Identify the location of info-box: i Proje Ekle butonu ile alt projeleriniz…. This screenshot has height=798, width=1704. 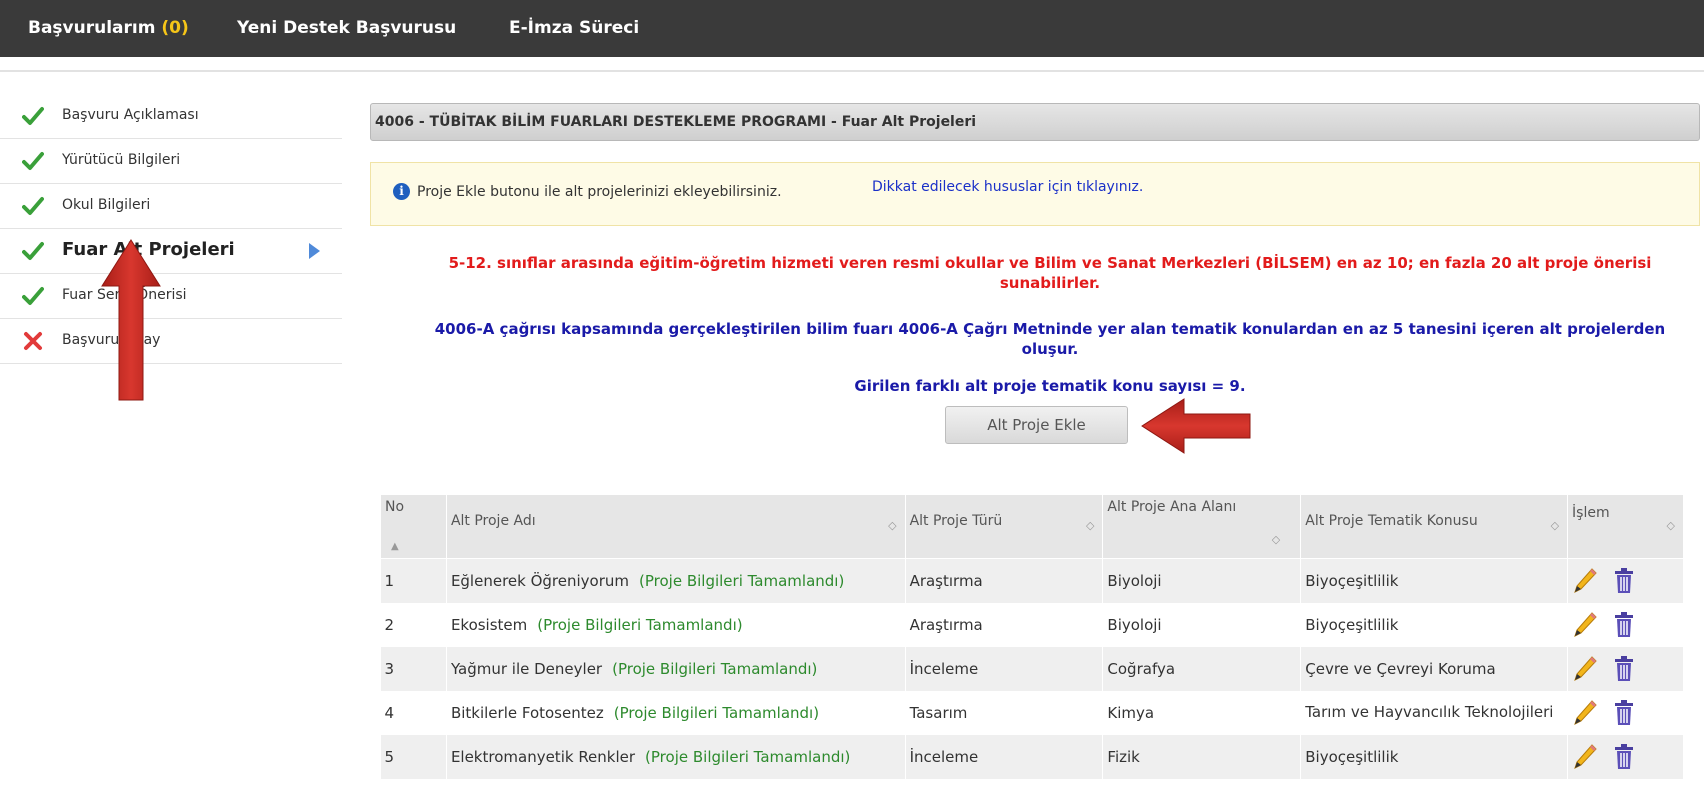
(1035, 194).